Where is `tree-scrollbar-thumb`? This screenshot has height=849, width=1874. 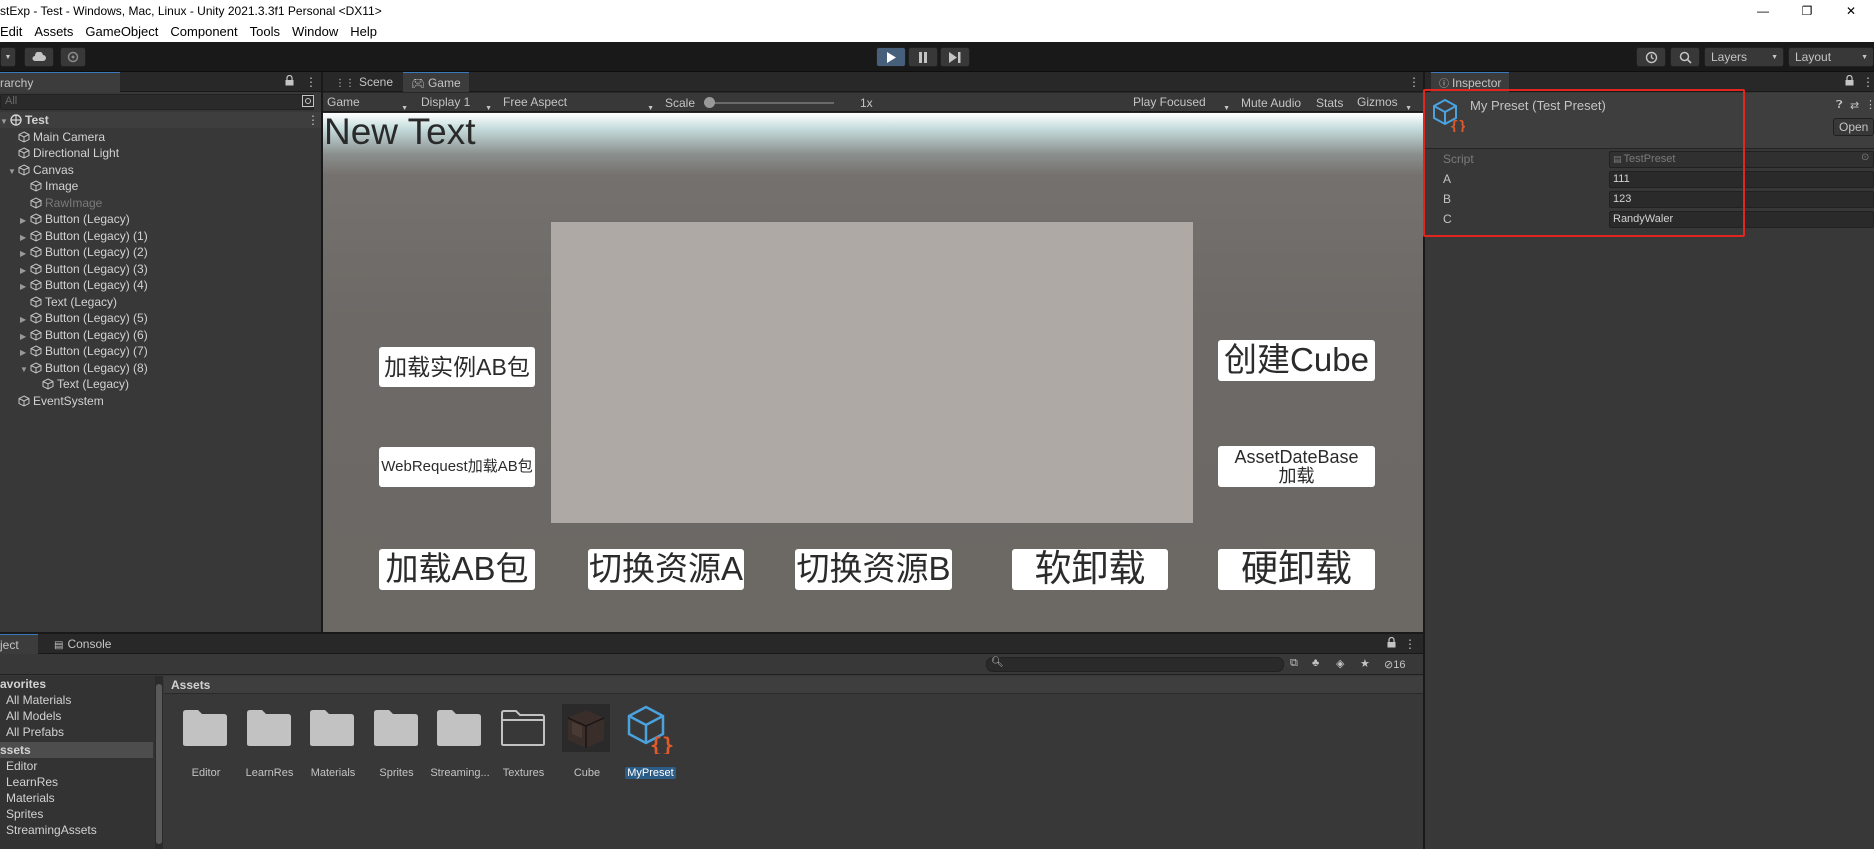 tree-scrollbar-thumb is located at coordinates (159, 764).